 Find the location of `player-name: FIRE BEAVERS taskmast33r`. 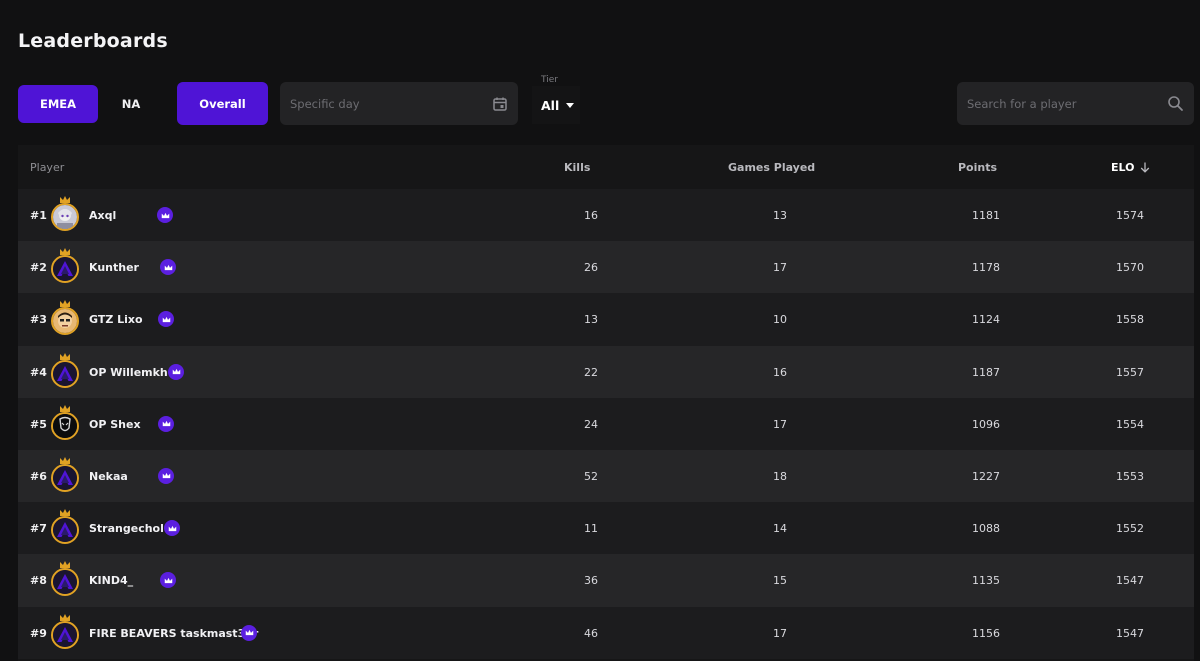

player-name: FIRE BEAVERS taskmast33r is located at coordinates (173, 633).